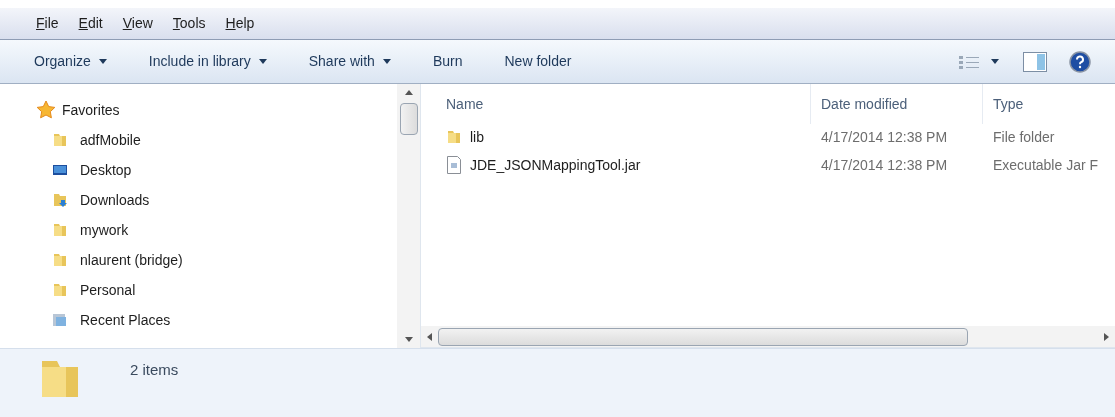  What do you see at coordinates (1024, 137) in the screenshot?
I see `type-cell-text: File folder` at bounding box center [1024, 137].